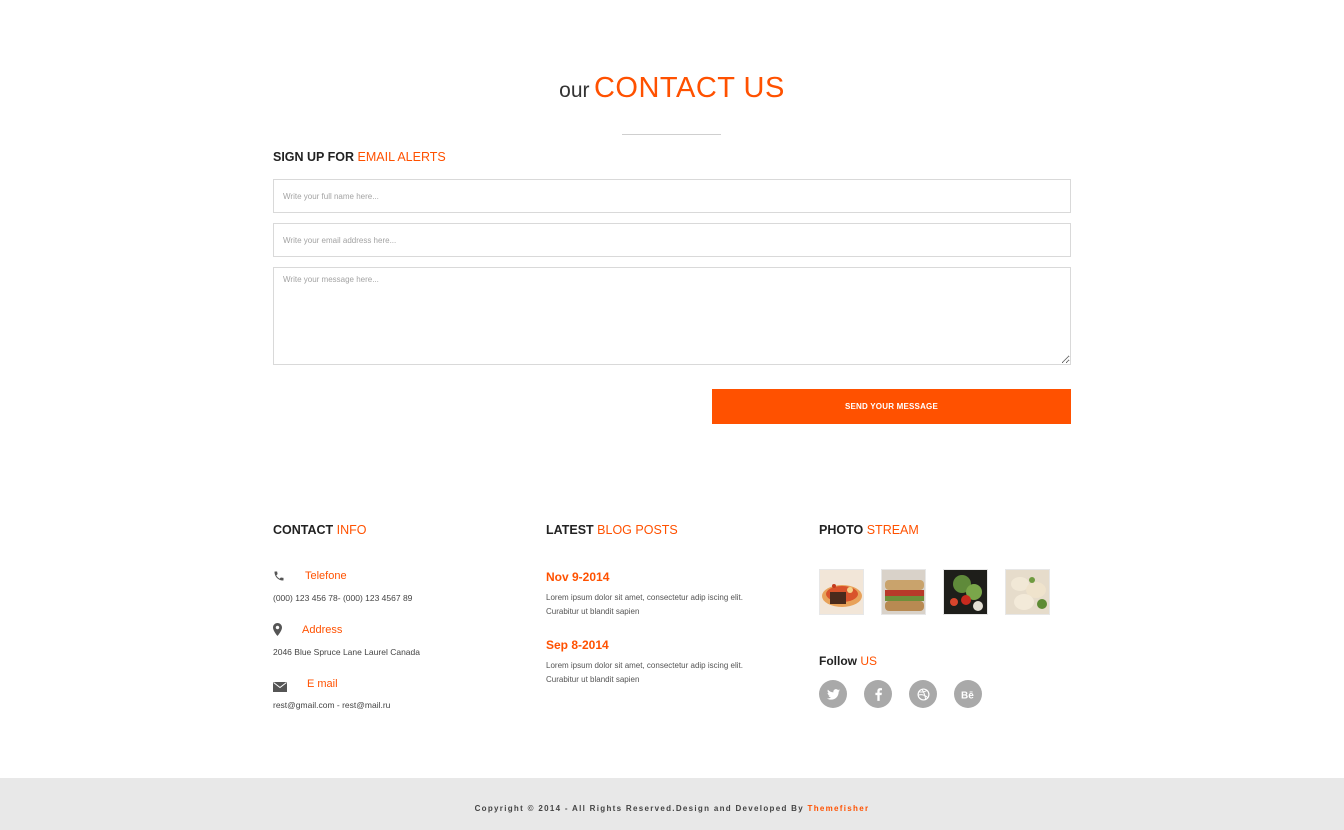 Image resolution: width=1344 pixels, height=830 pixels. Describe the element at coordinates (878, 694) in the screenshot. I see `facebook-icon` at that location.